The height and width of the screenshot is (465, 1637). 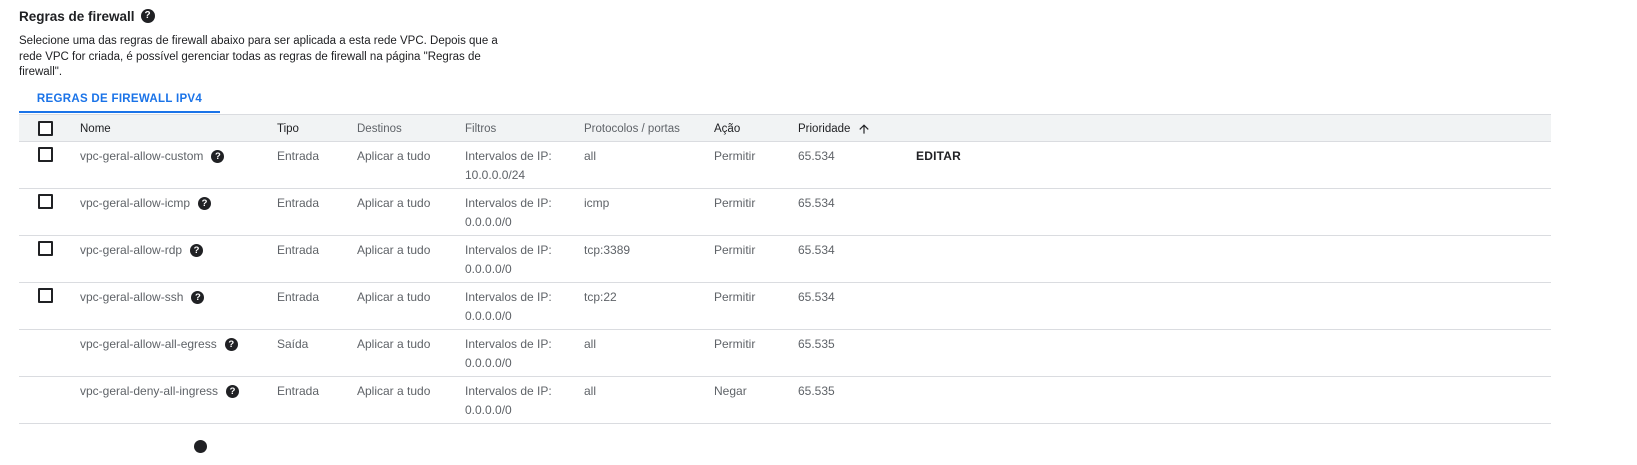 What do you see at coordinates (508, 166) in the screenshot?
I see `rule-filters: Intervalos de IP: 10.0.0.0/24` at bounding box center [508, 166].